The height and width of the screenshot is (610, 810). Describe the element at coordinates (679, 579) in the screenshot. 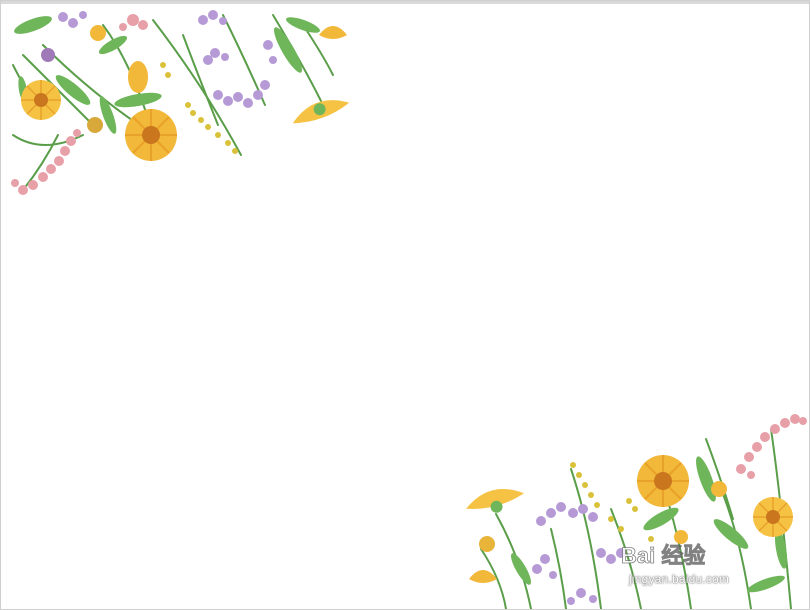

I see `watermark-url: jingyan.baidu.com` at that location.